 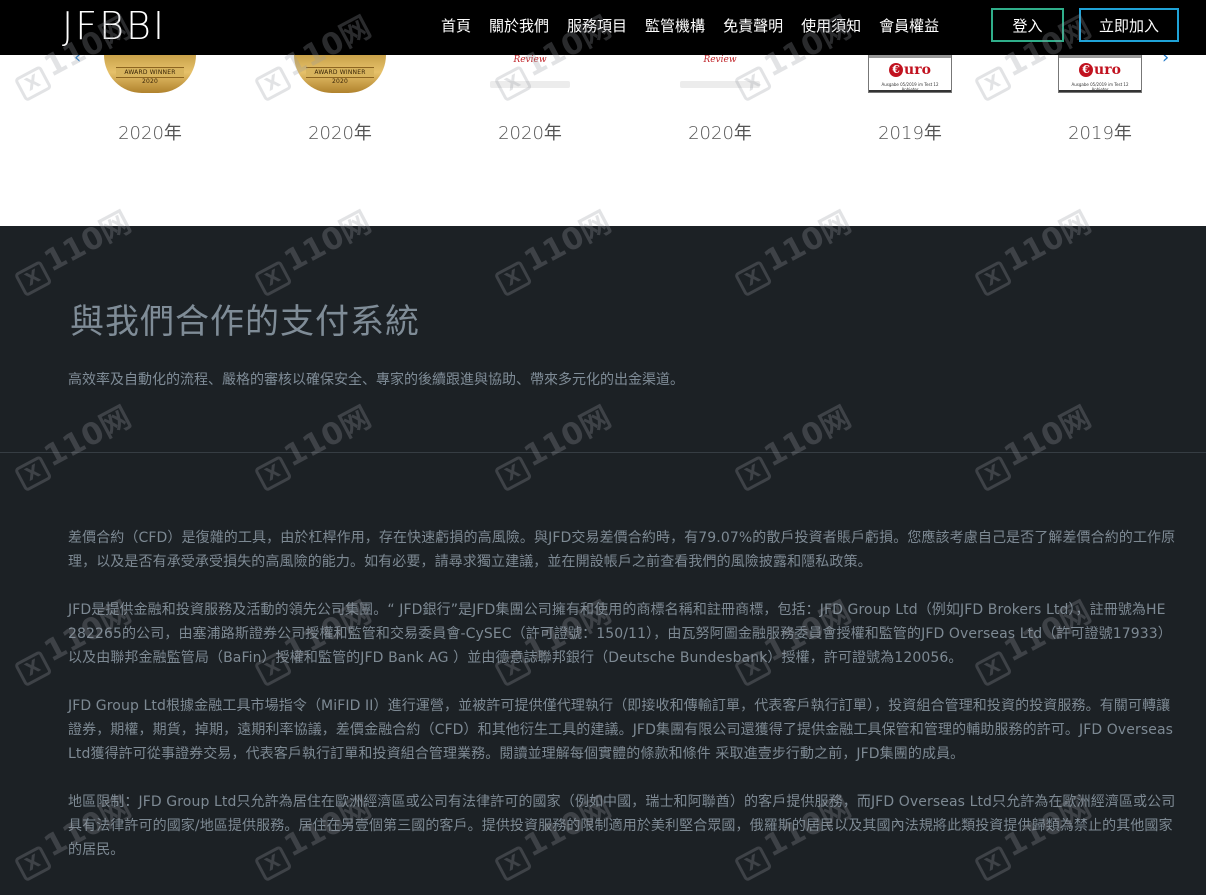 What do you see at coordinates (831, 25) in the screenshot?
I see `nav-item-terms: 使用須知` at bounding box center [831, 25].